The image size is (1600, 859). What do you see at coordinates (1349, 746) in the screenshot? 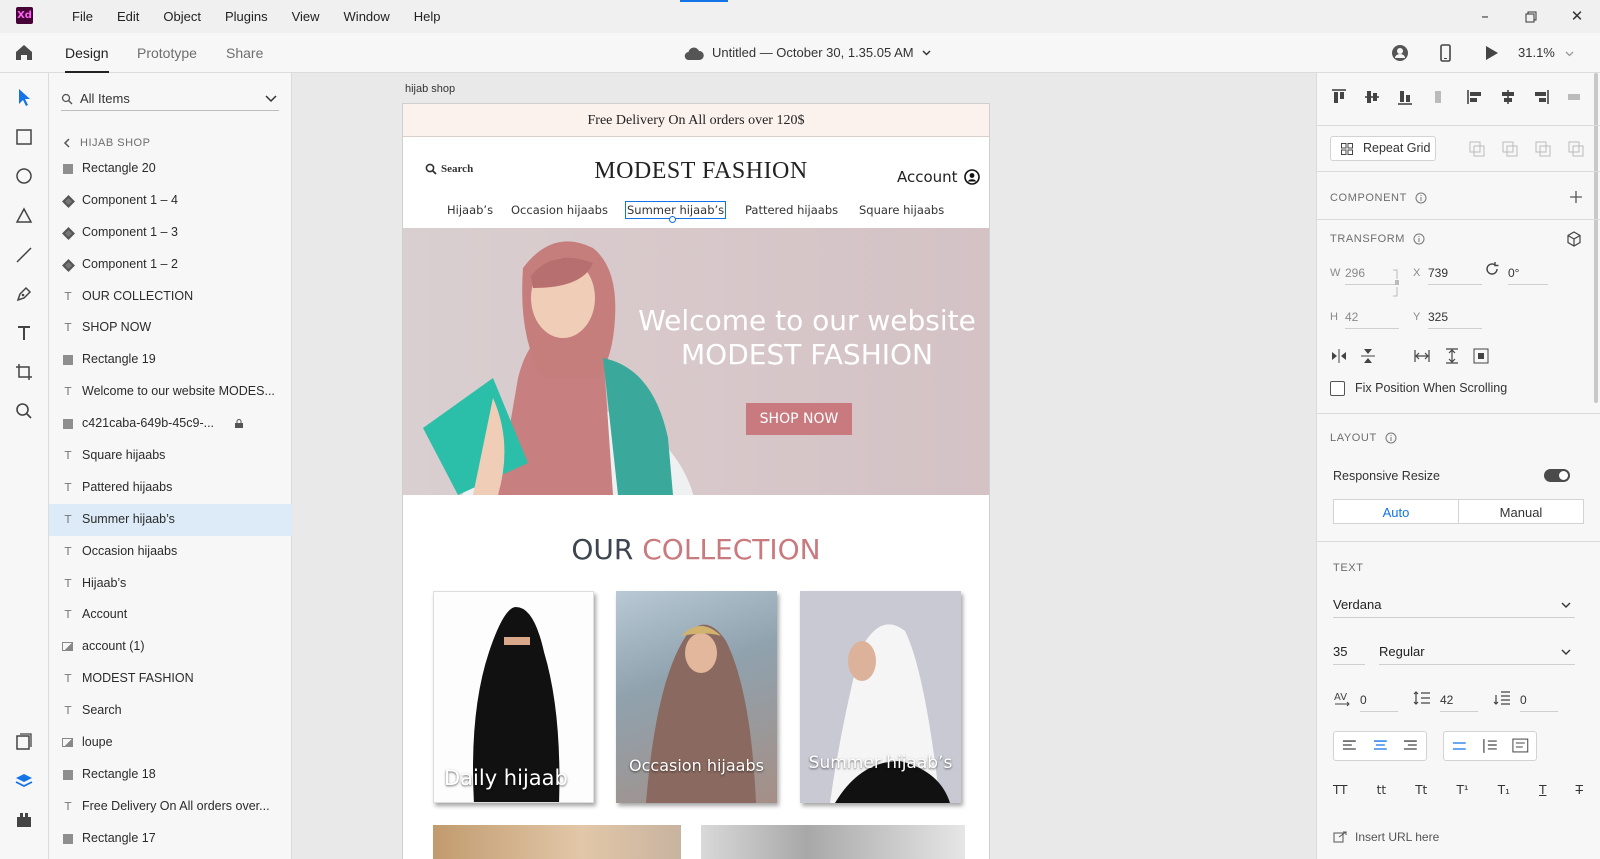
I see `text-align-left-icon` at bounding box center [1349, 746].